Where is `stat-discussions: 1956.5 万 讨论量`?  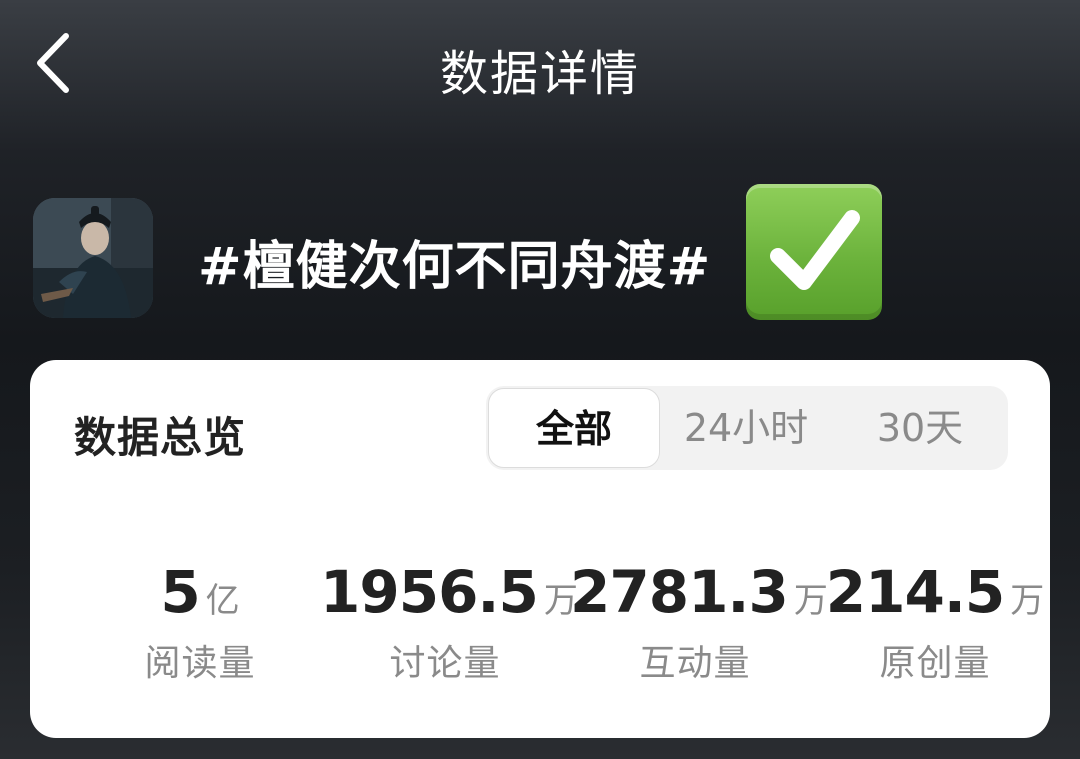 stat-discussions: 1956.5 万 讨论量 is located at coordinates (449, 623).